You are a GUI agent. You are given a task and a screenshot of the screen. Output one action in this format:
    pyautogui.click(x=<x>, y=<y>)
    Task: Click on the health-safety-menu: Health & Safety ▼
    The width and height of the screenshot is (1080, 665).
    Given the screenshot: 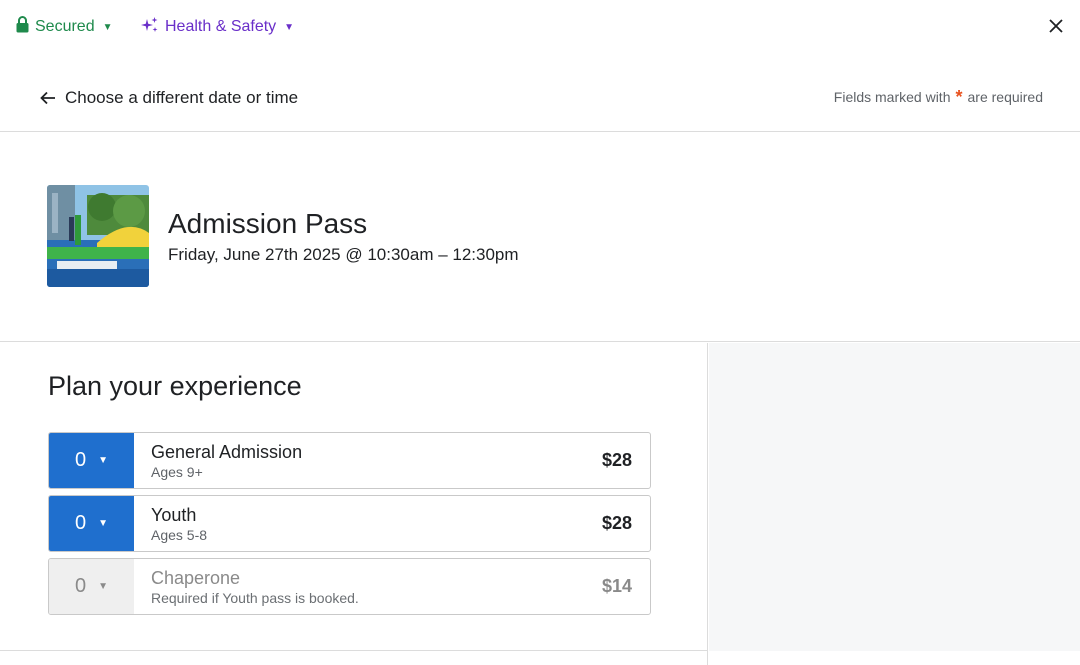 What is the action you would take?
    pyautogui.click(x=217, y=27)
    